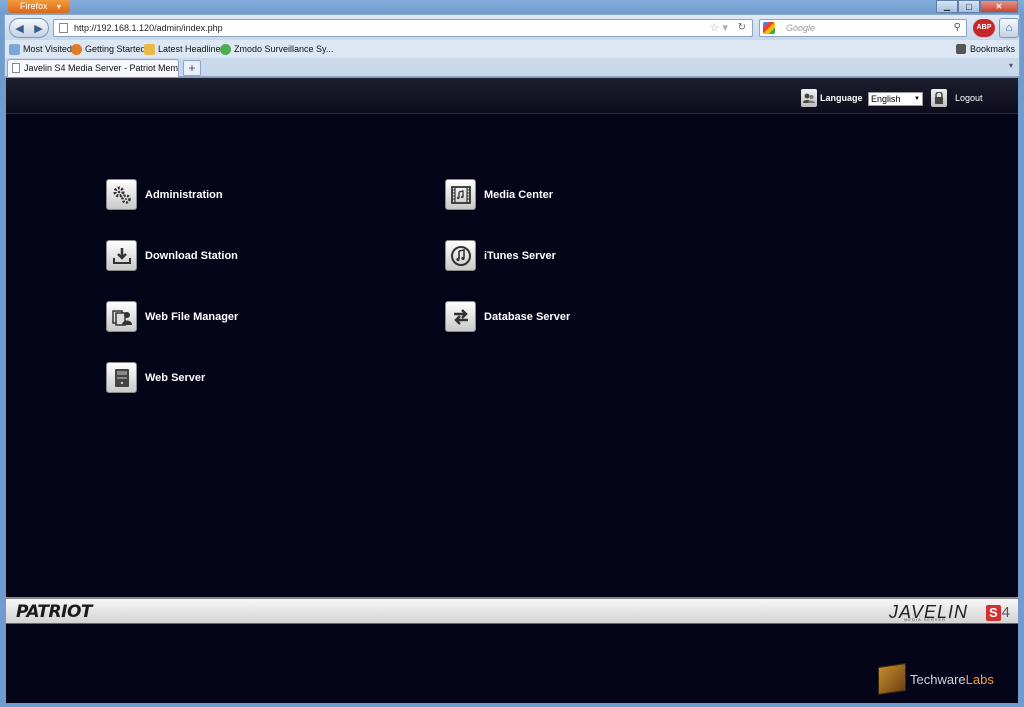 This screenshot has height=707, width=1024. I want to click on menu-item-label: Web Server, so click(175, 377).